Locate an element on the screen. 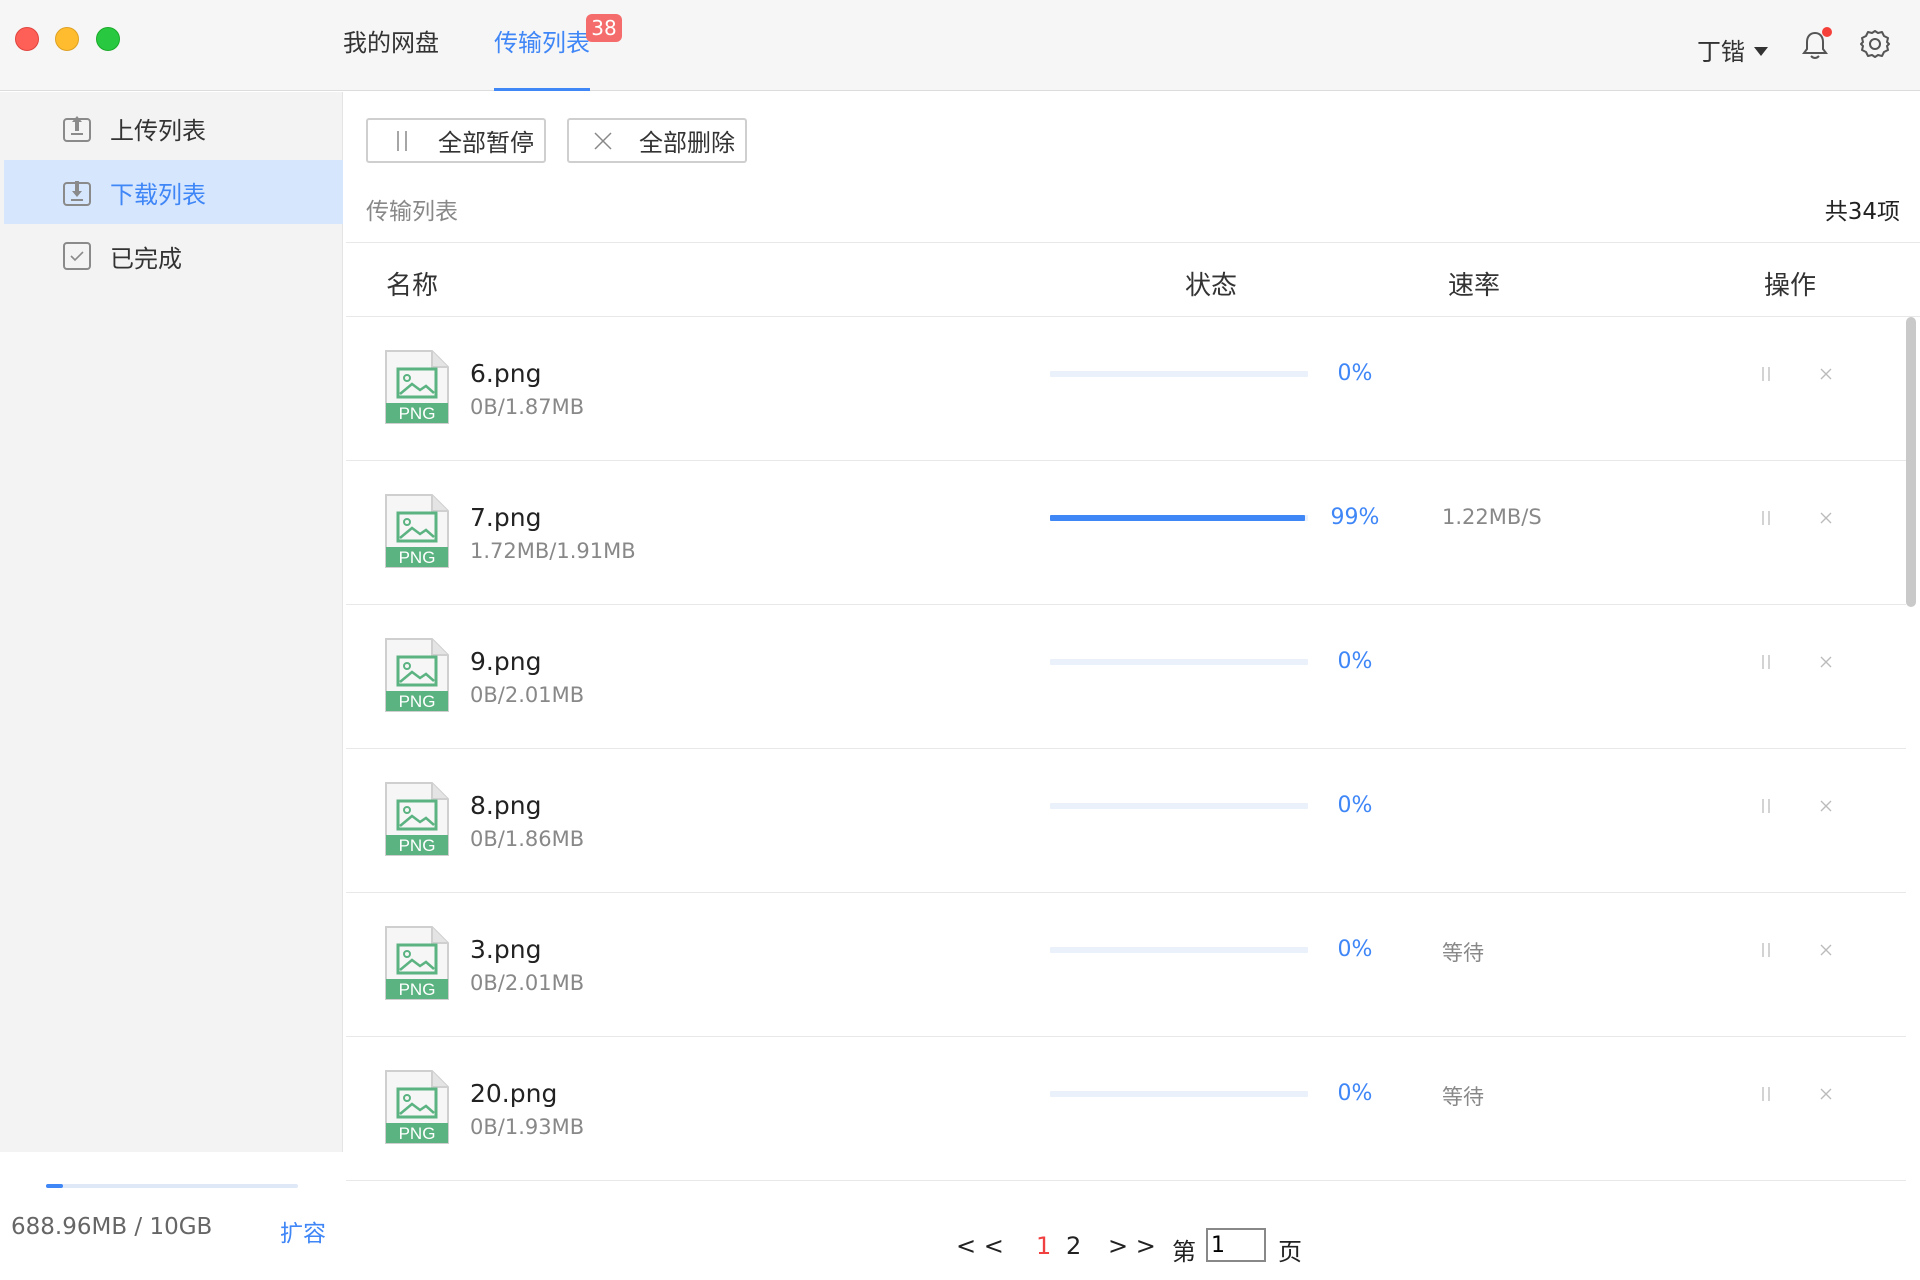 Image resolution: width=1920 pixels, height=1280 pixels. transfer-rate: 等待 is located at coordinates (1463, 953).